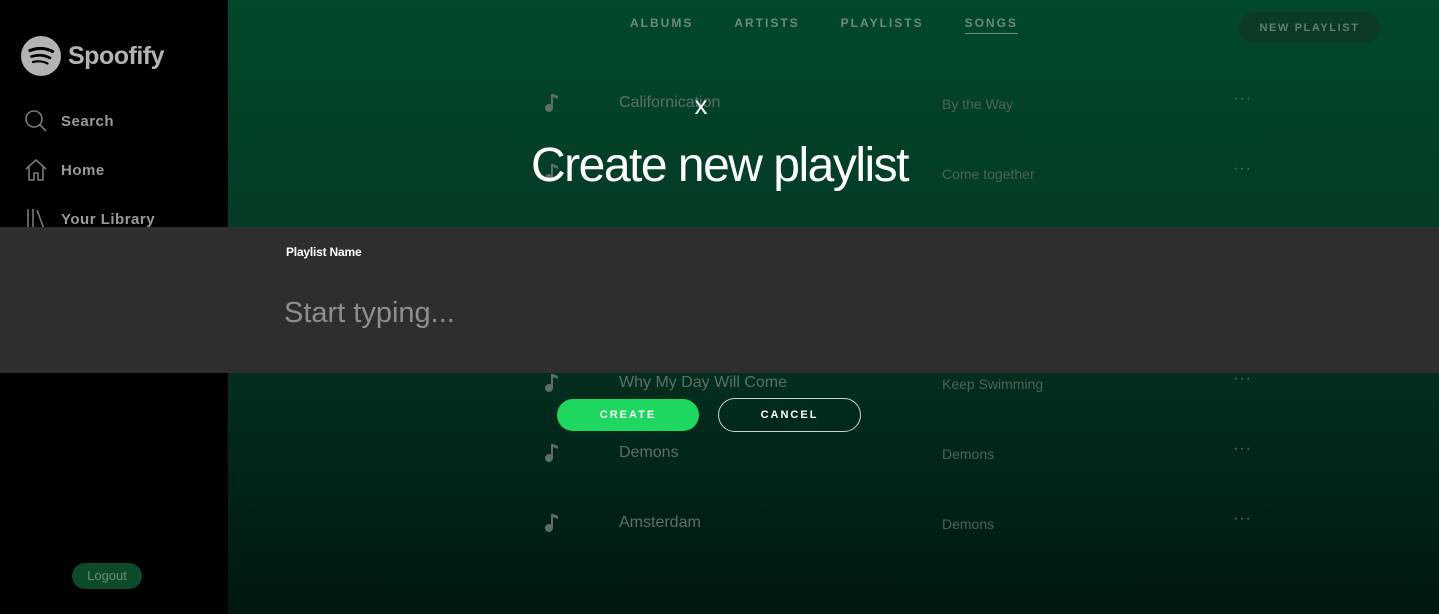 The height and width of the screenshot is (614, 1439). I want to click on tab-albums: ALBUMS, so click(661, 25).